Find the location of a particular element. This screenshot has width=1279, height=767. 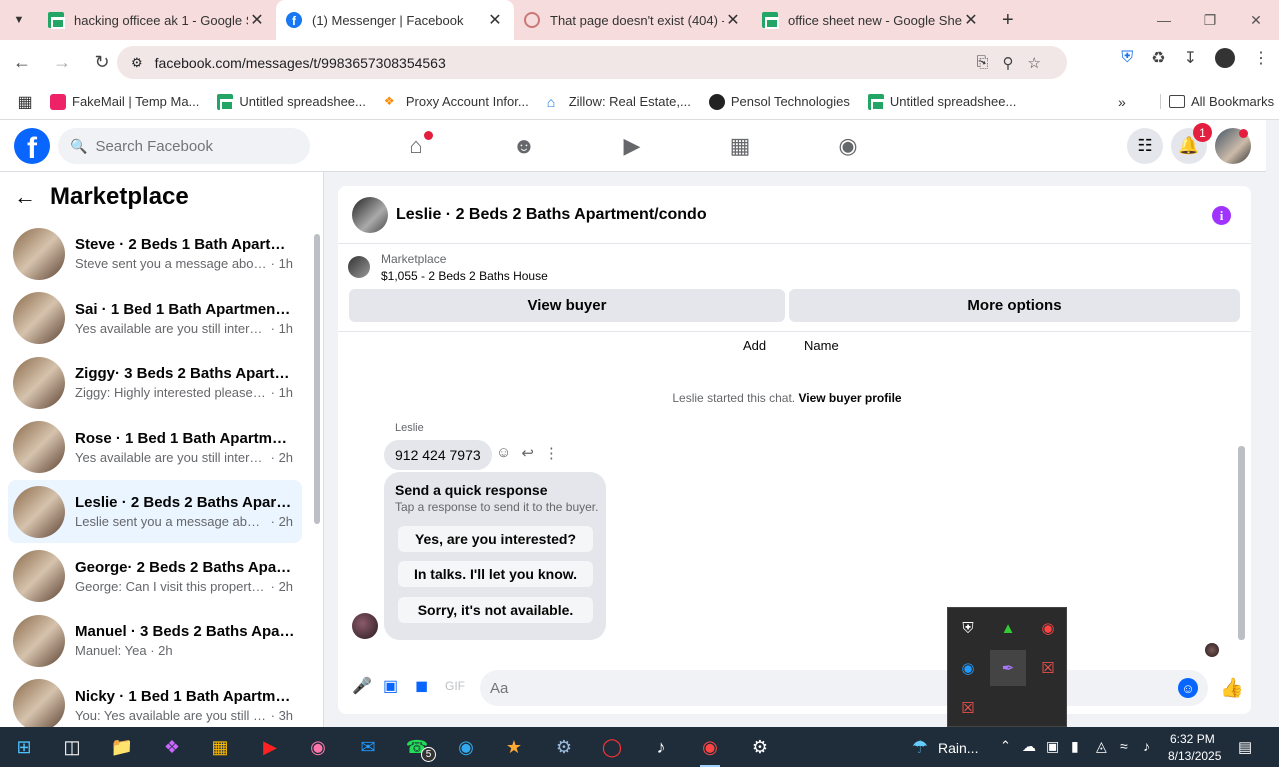

tray-app-icon: ◬ is located at coordinates (1101, 746).